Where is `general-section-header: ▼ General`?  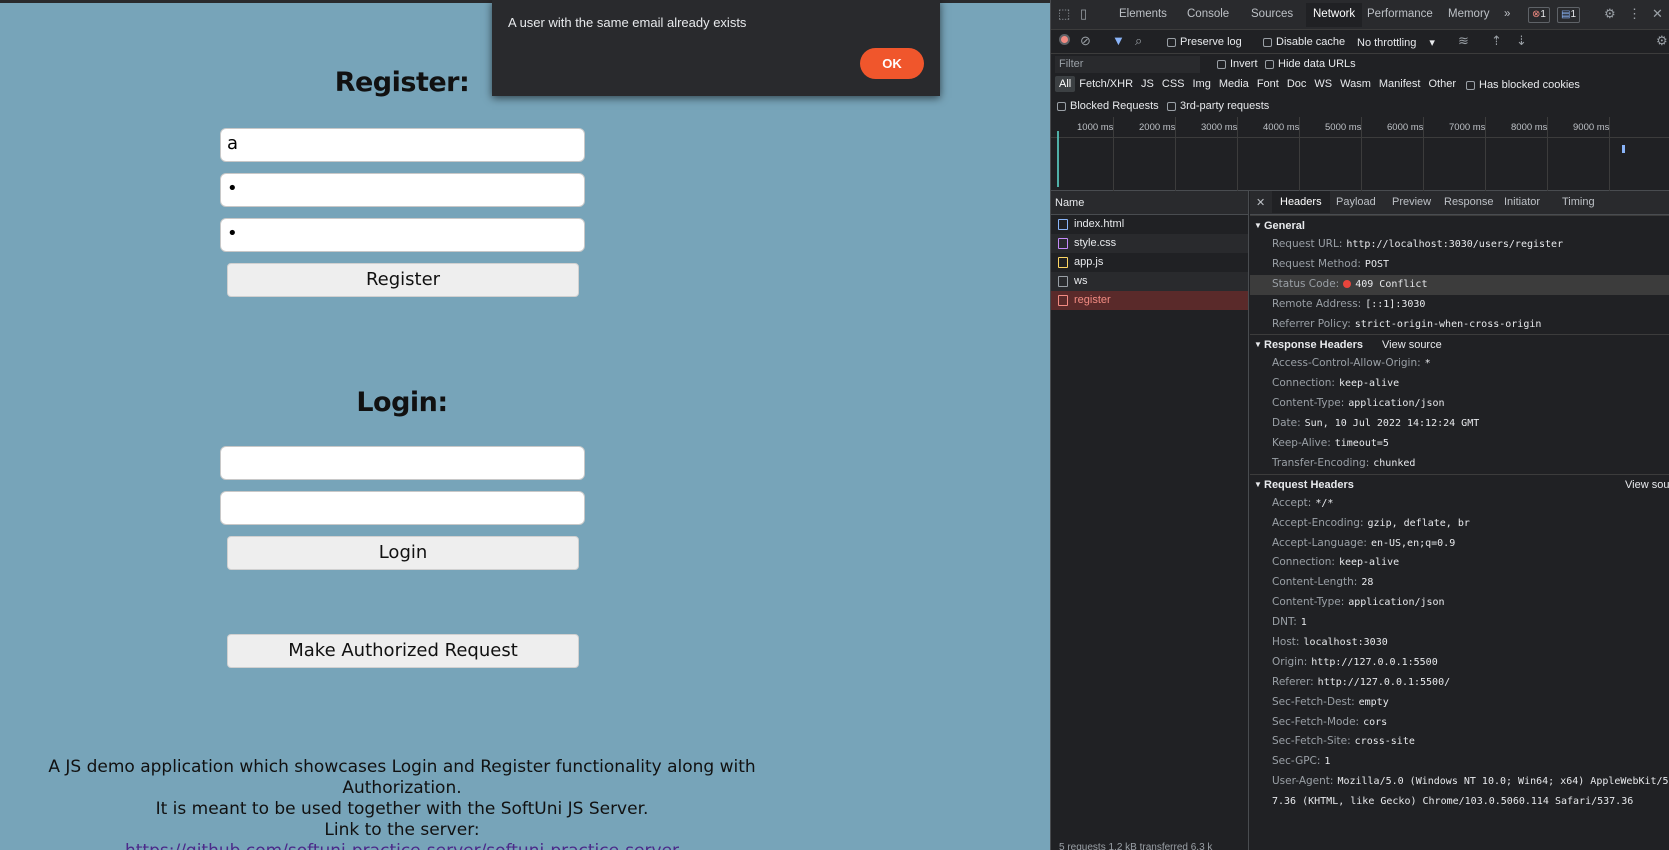
general-section-header: ▼ General is located at coordinates (1459, 225).